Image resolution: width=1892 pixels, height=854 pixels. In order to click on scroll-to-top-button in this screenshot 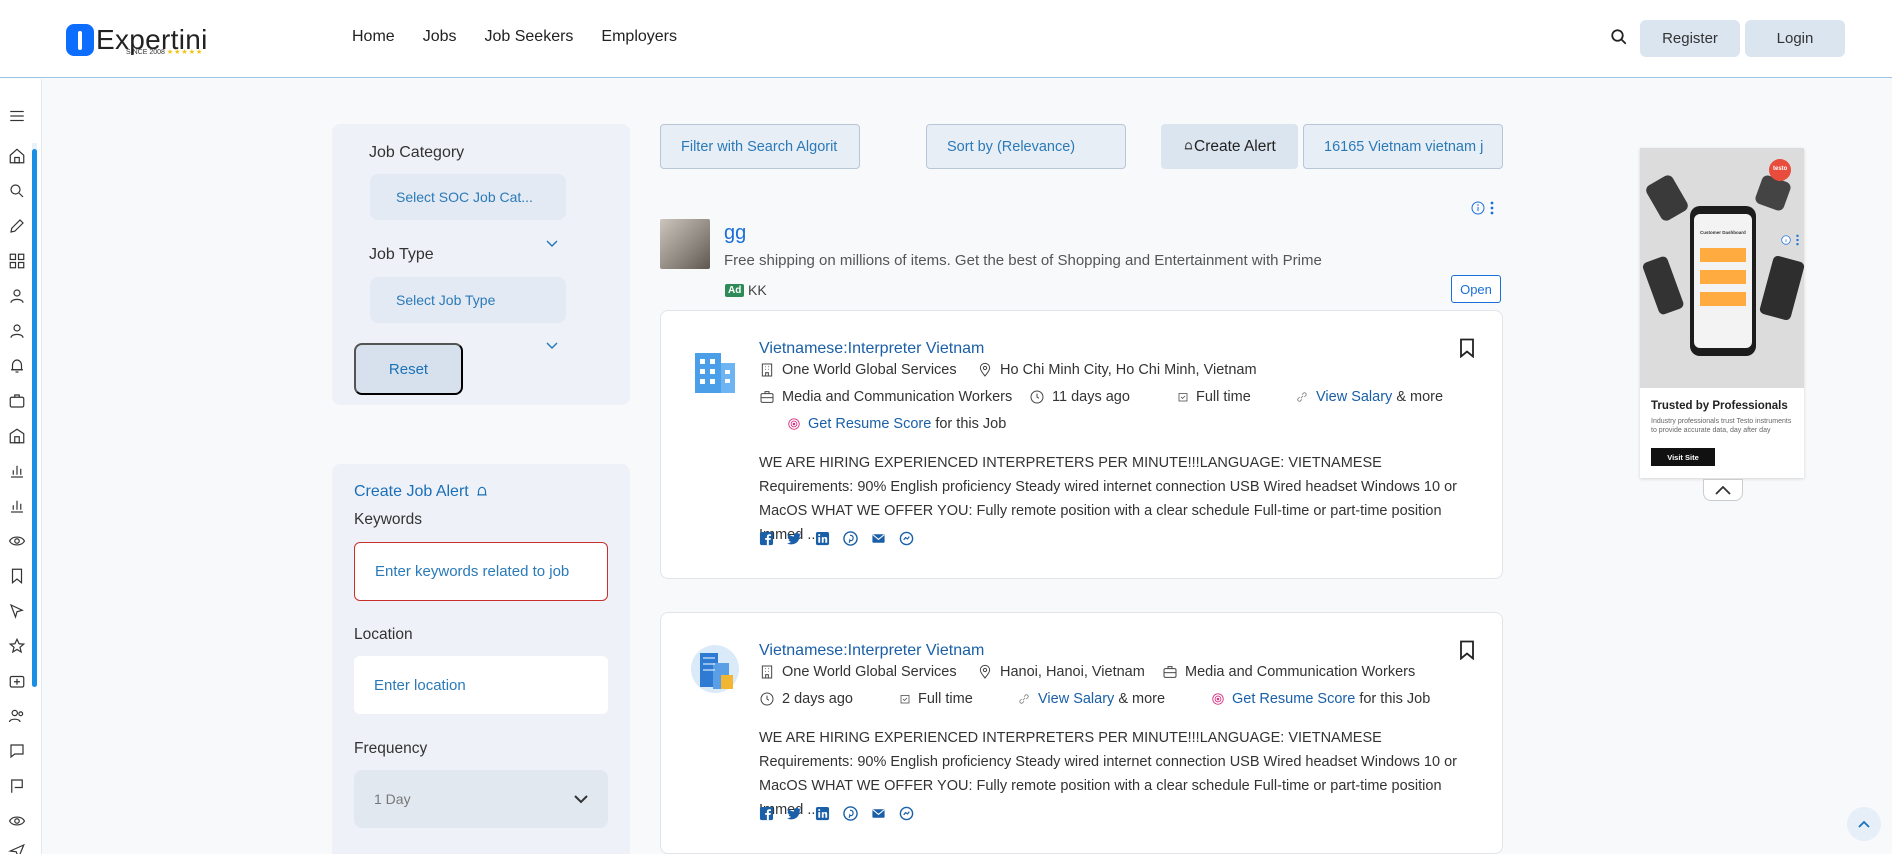, I will do `click(1864, 824)`.